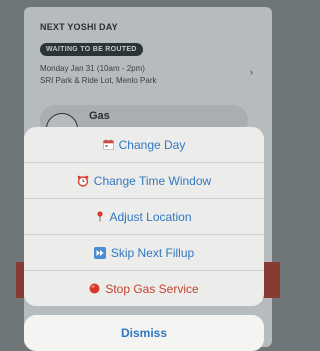  I want to click on stop-gas-service-button: Stop Gas Service, so click(144, 288).